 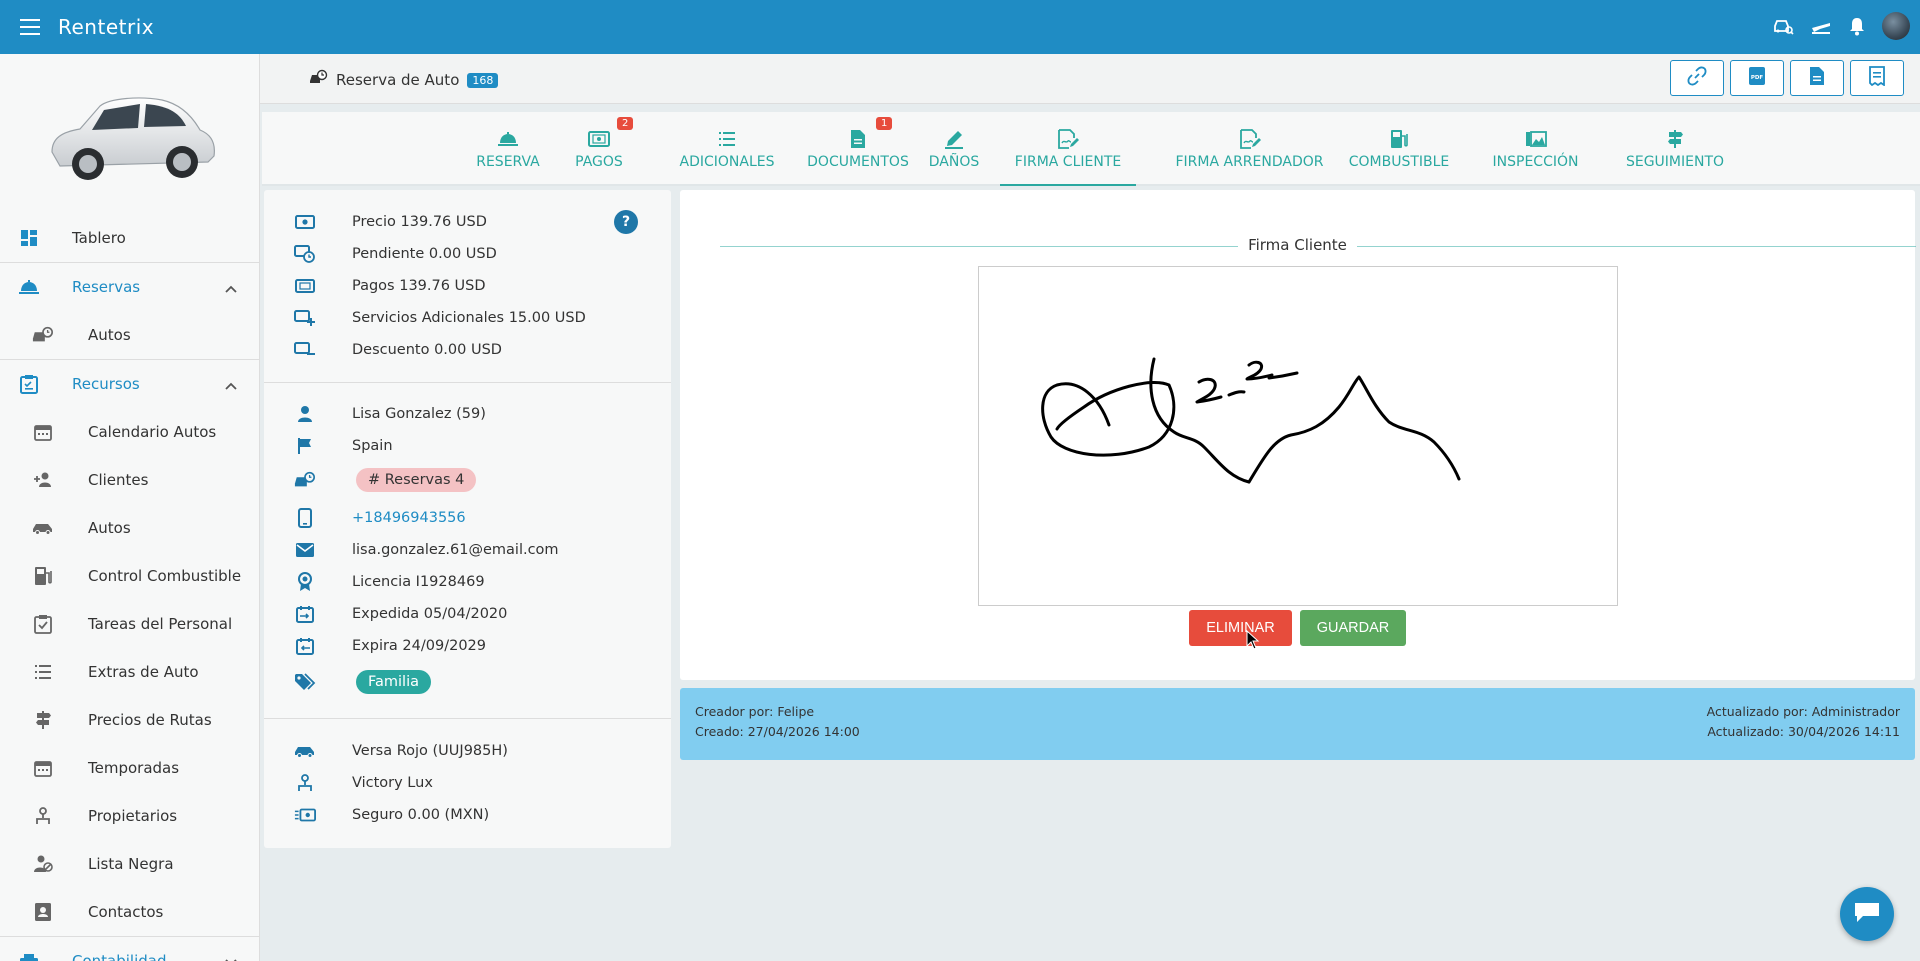 What do you see at coordinates (467, 815) in the screenshot?
I see `insurance-row: Seguro 0.00 (MXN)` at bounding box center [467, 815].